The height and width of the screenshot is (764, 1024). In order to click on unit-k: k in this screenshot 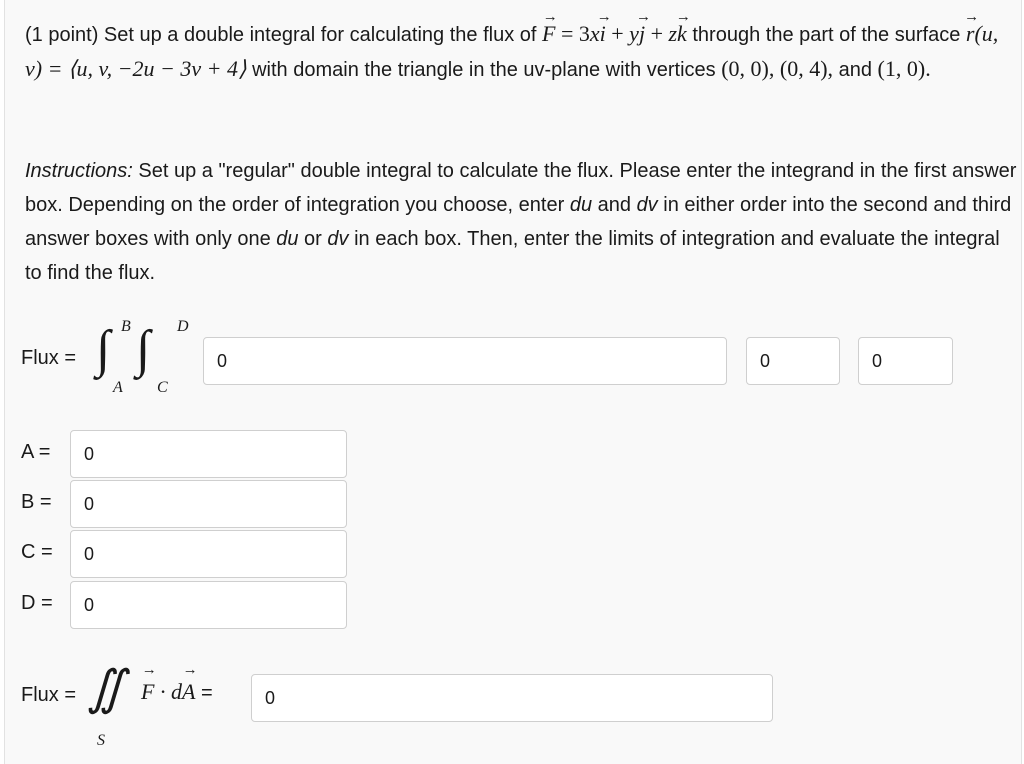, I will do `click(682, 34)`.